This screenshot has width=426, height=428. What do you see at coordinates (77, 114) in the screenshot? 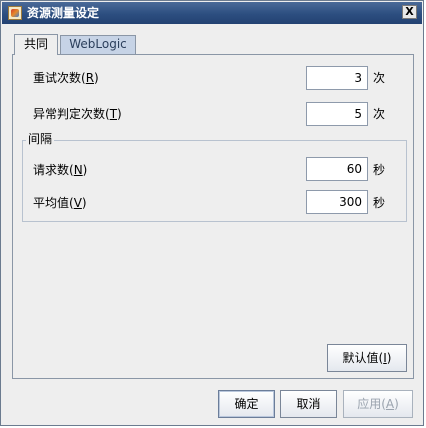
I see `abnormal-count-label: 异常判定次数(T)` at bounding box center [77, 114].